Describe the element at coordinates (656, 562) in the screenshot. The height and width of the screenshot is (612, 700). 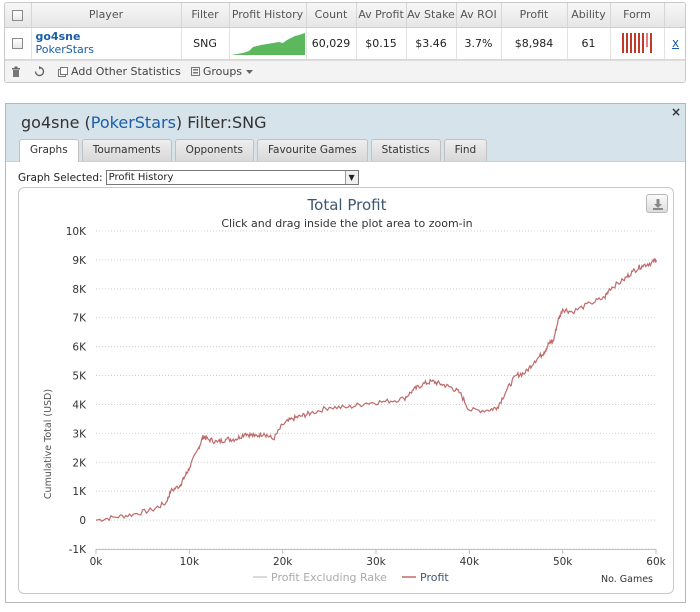
I see `x-tick-label: 60k` at that location.